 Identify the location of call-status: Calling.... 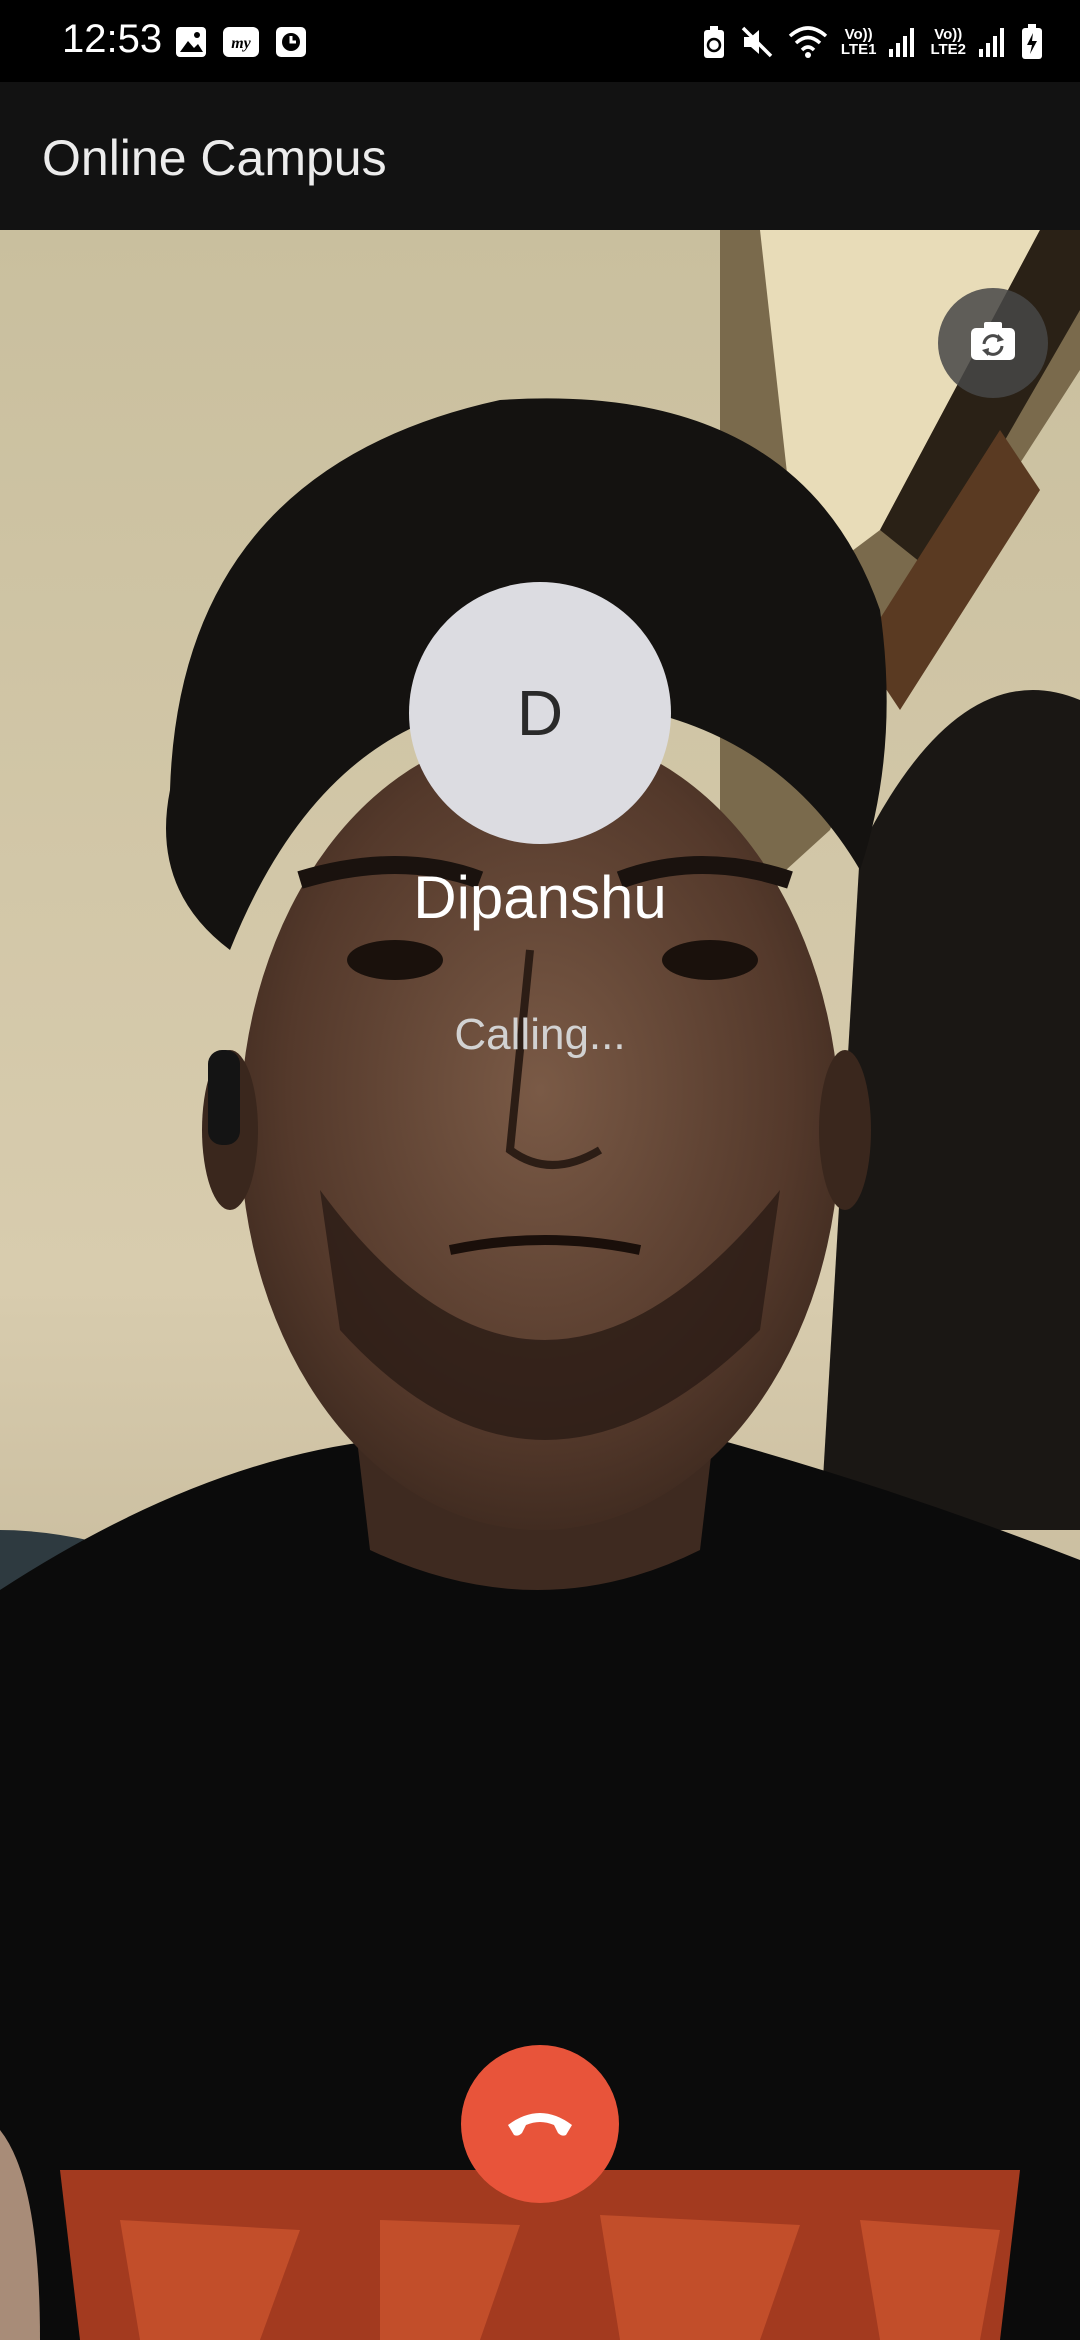
(540, 1034).